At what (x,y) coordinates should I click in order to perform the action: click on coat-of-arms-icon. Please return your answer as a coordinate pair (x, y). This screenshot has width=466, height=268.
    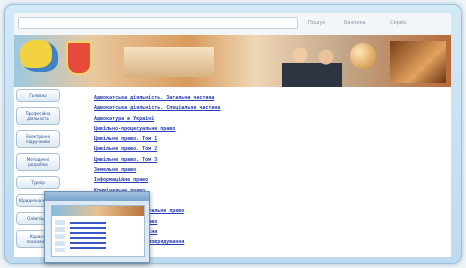
    Looking at the image, I should click on (79, 58).